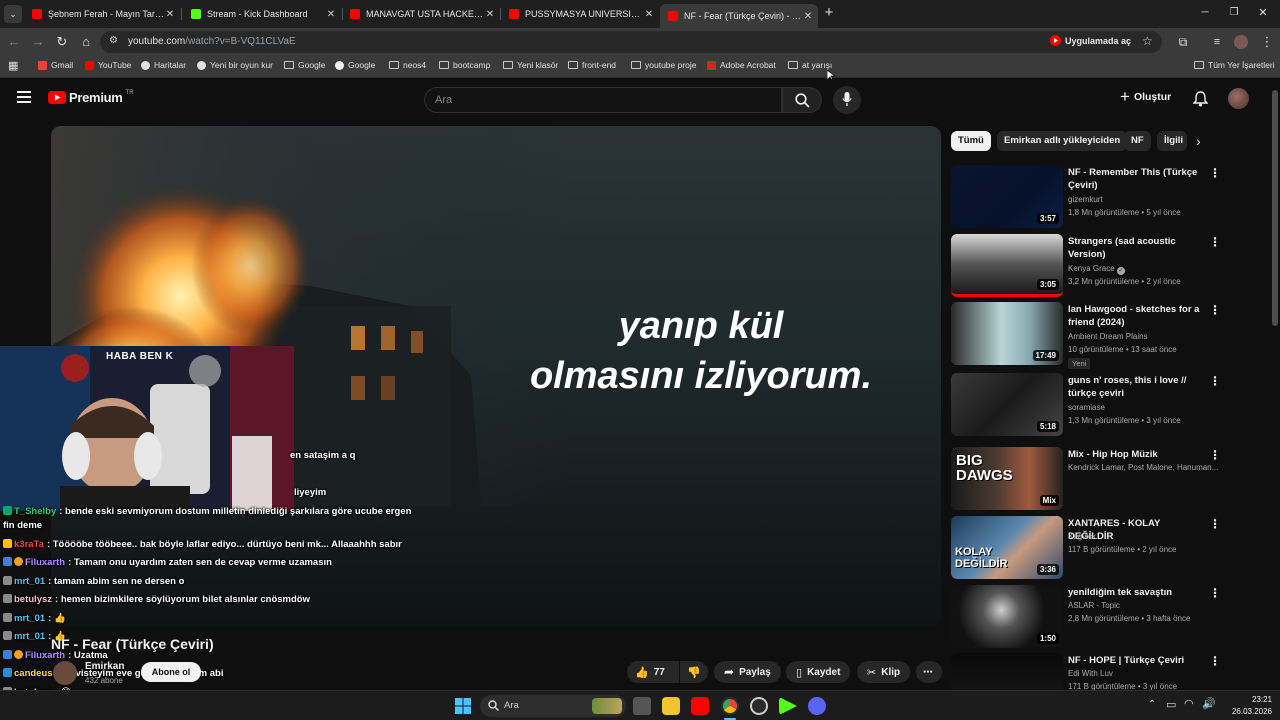 This screenshot has width=1280, height=720. Describe the element at coordinates (700, 706) in the screenshot. I see `youtube-taskbar-icon` at that location.